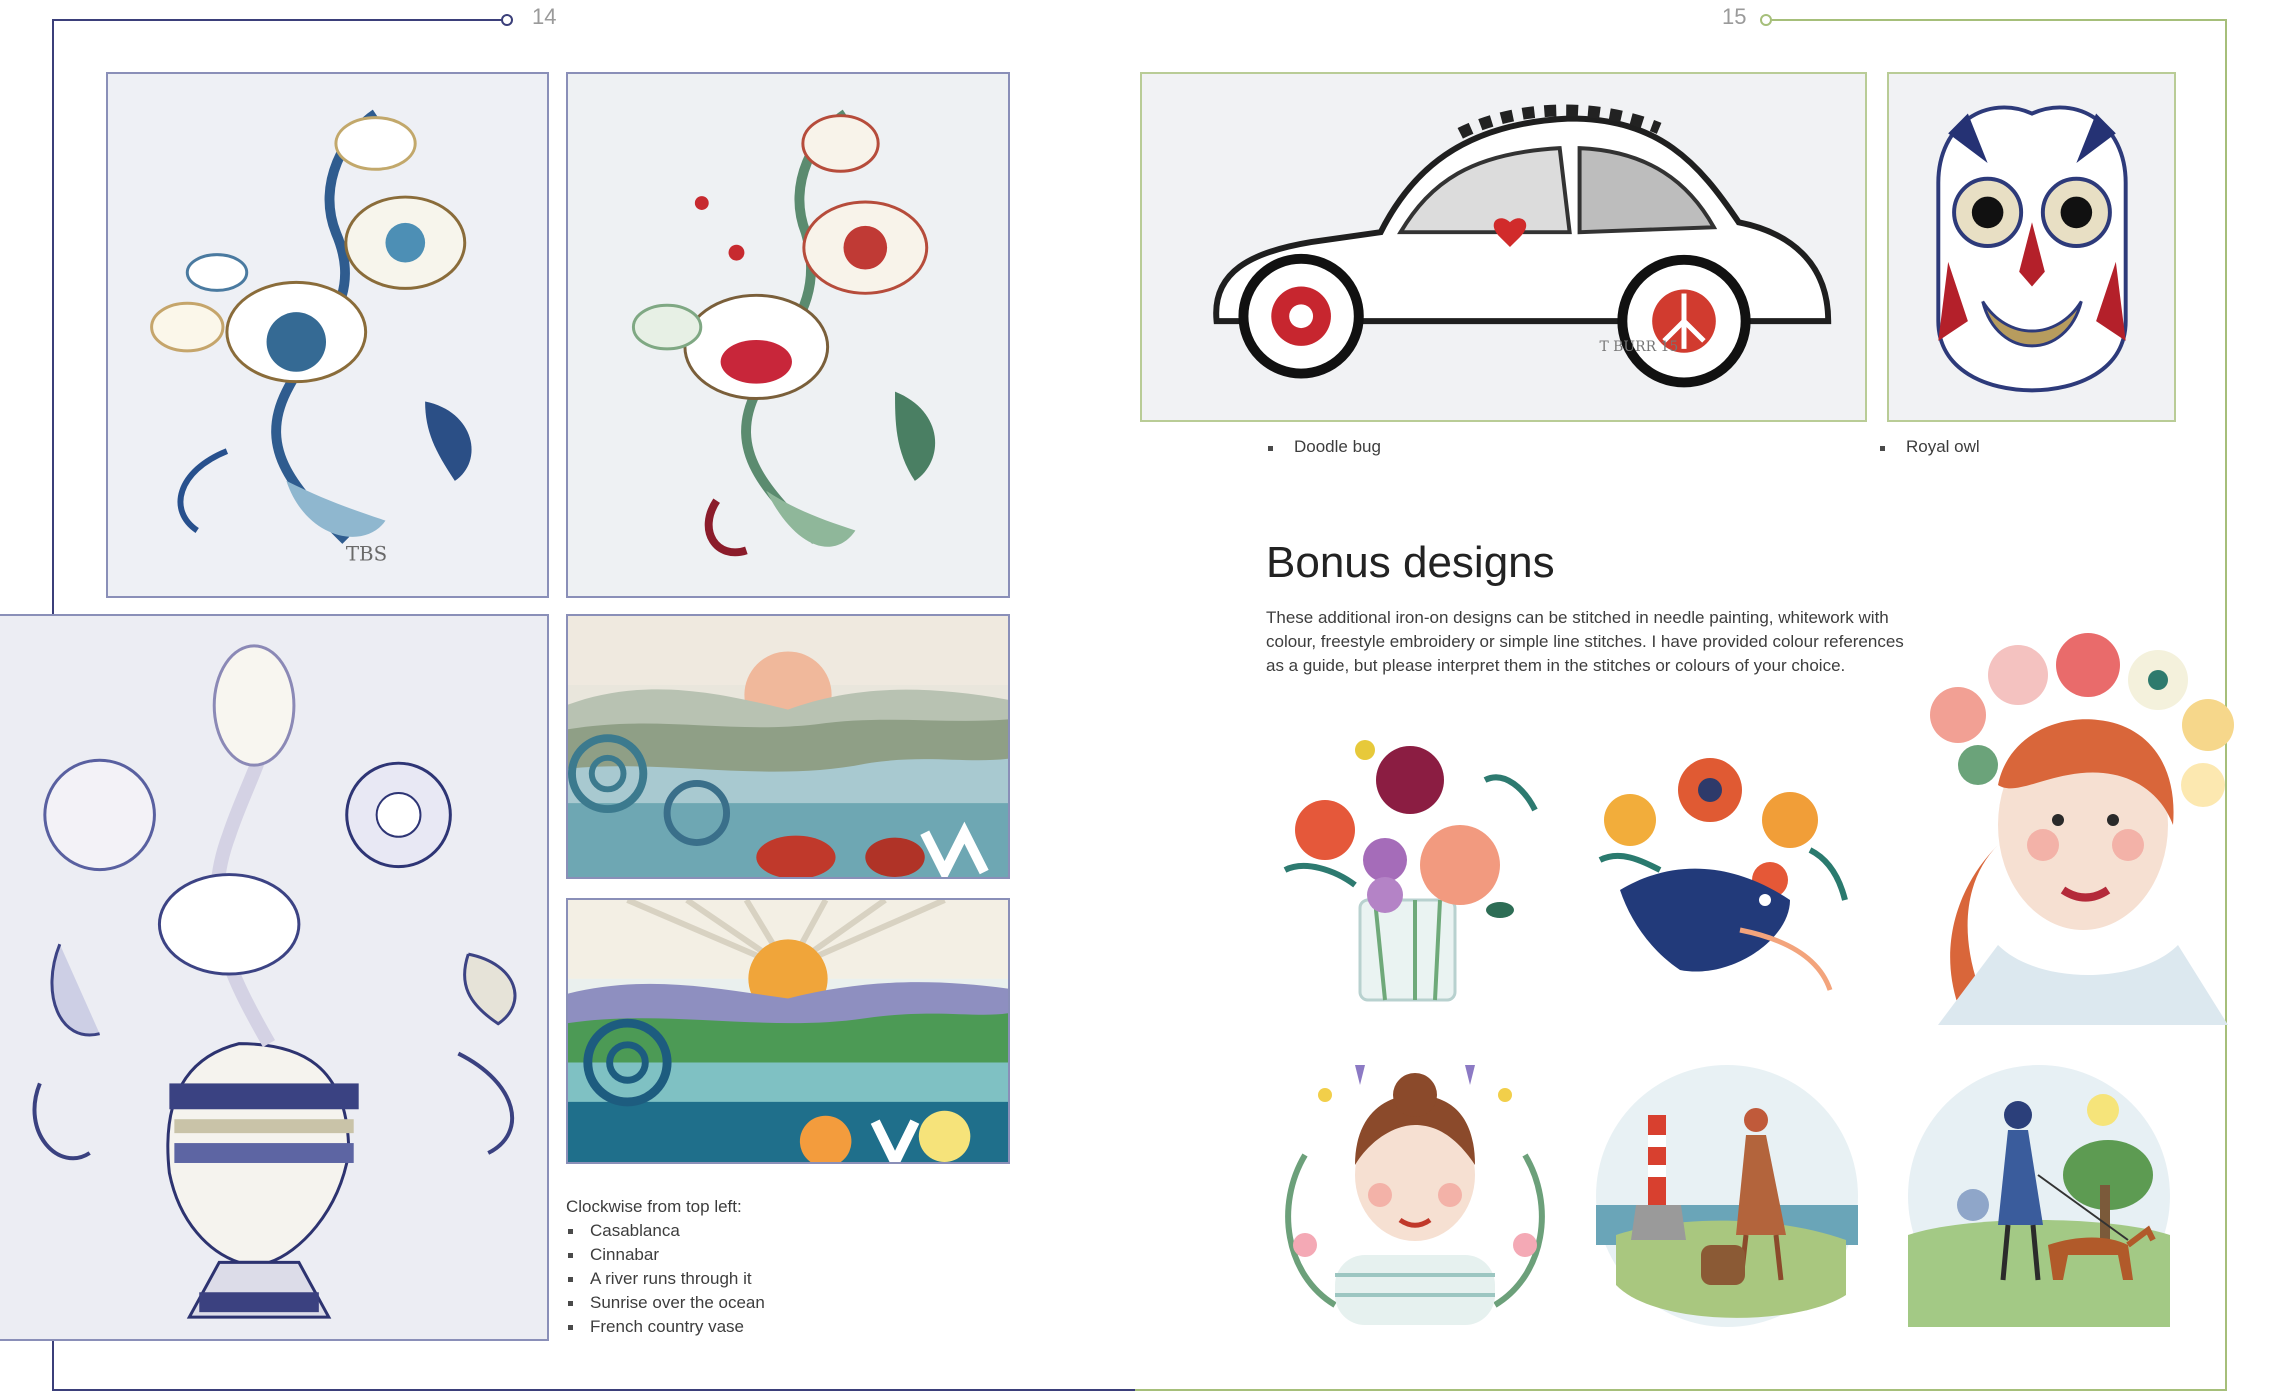  Describe the element at coordinates (1766, 20) in the screenshot. I see `right-frame-dot-icon` at that location.